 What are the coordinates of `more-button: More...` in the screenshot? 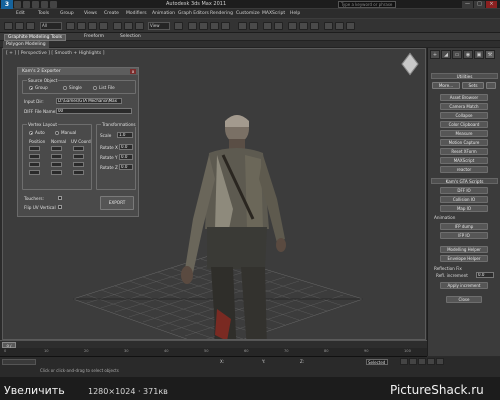 It's located at (446, 85).